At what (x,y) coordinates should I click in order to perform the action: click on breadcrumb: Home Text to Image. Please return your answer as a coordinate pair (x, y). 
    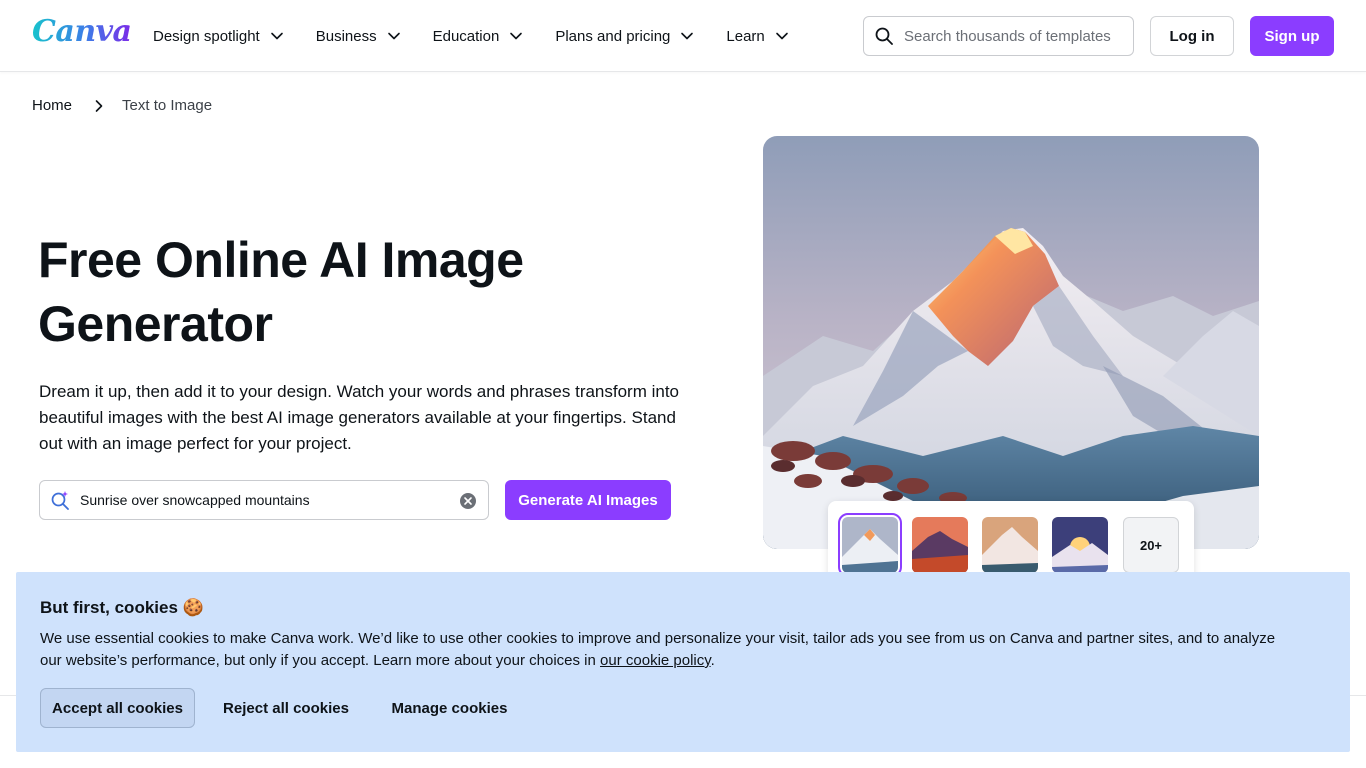
    Looking at the image, I should click on (122, 105).